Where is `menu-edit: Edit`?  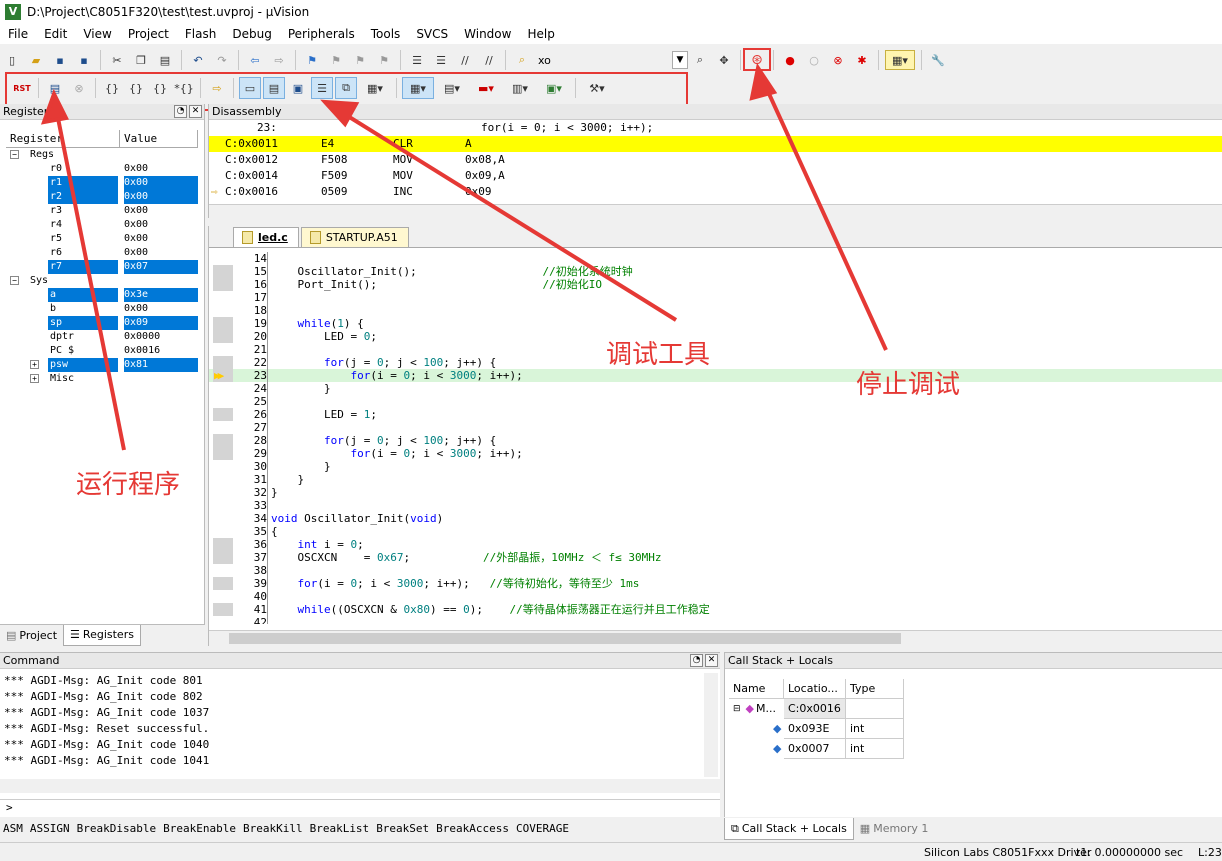 menu-edit: Edit is located at coordinates (55, 34).